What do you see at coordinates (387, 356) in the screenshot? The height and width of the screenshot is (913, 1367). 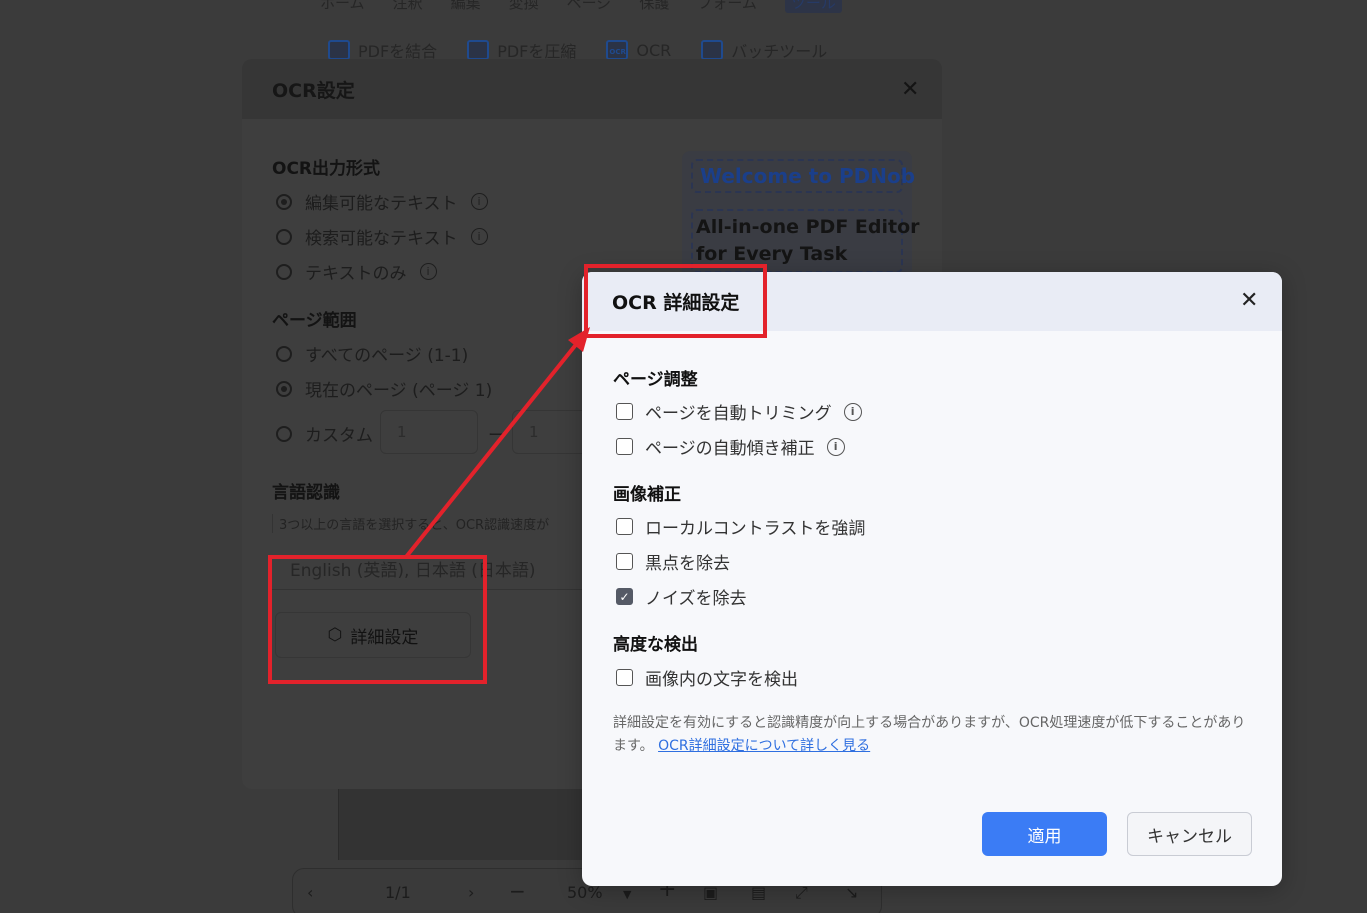 I see `radio-label: すべてのページ (1-1)` at bounding box center [387, 356].